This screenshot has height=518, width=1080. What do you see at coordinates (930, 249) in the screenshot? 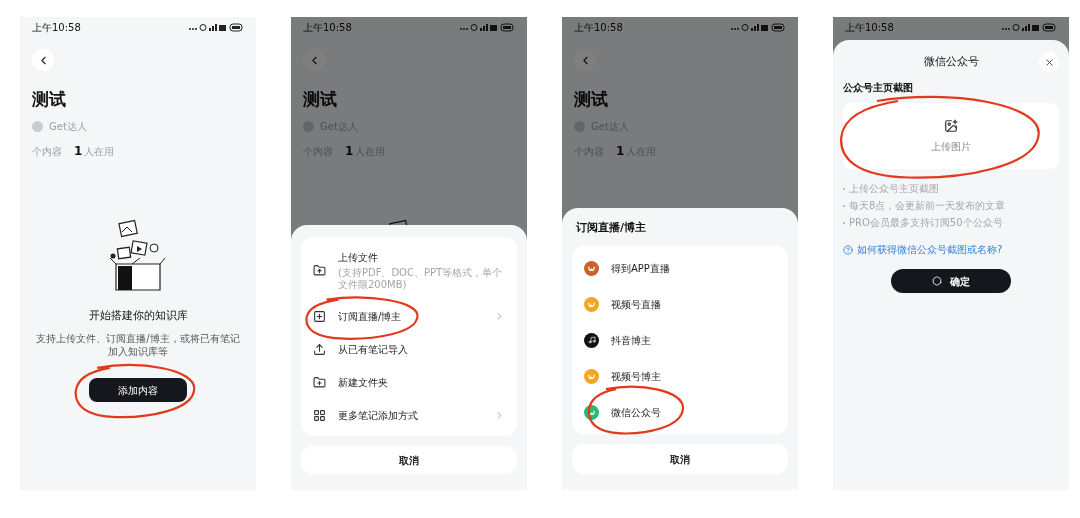
I see `help-link: 如何获得微信公众号截图或名称?` at bounding box center [930, 249].